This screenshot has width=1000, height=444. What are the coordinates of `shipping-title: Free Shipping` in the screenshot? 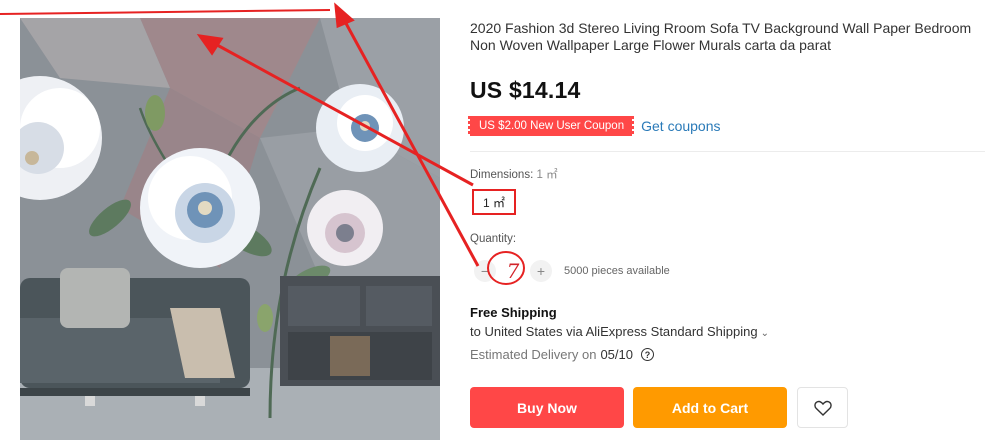 It's located at (513, 312).